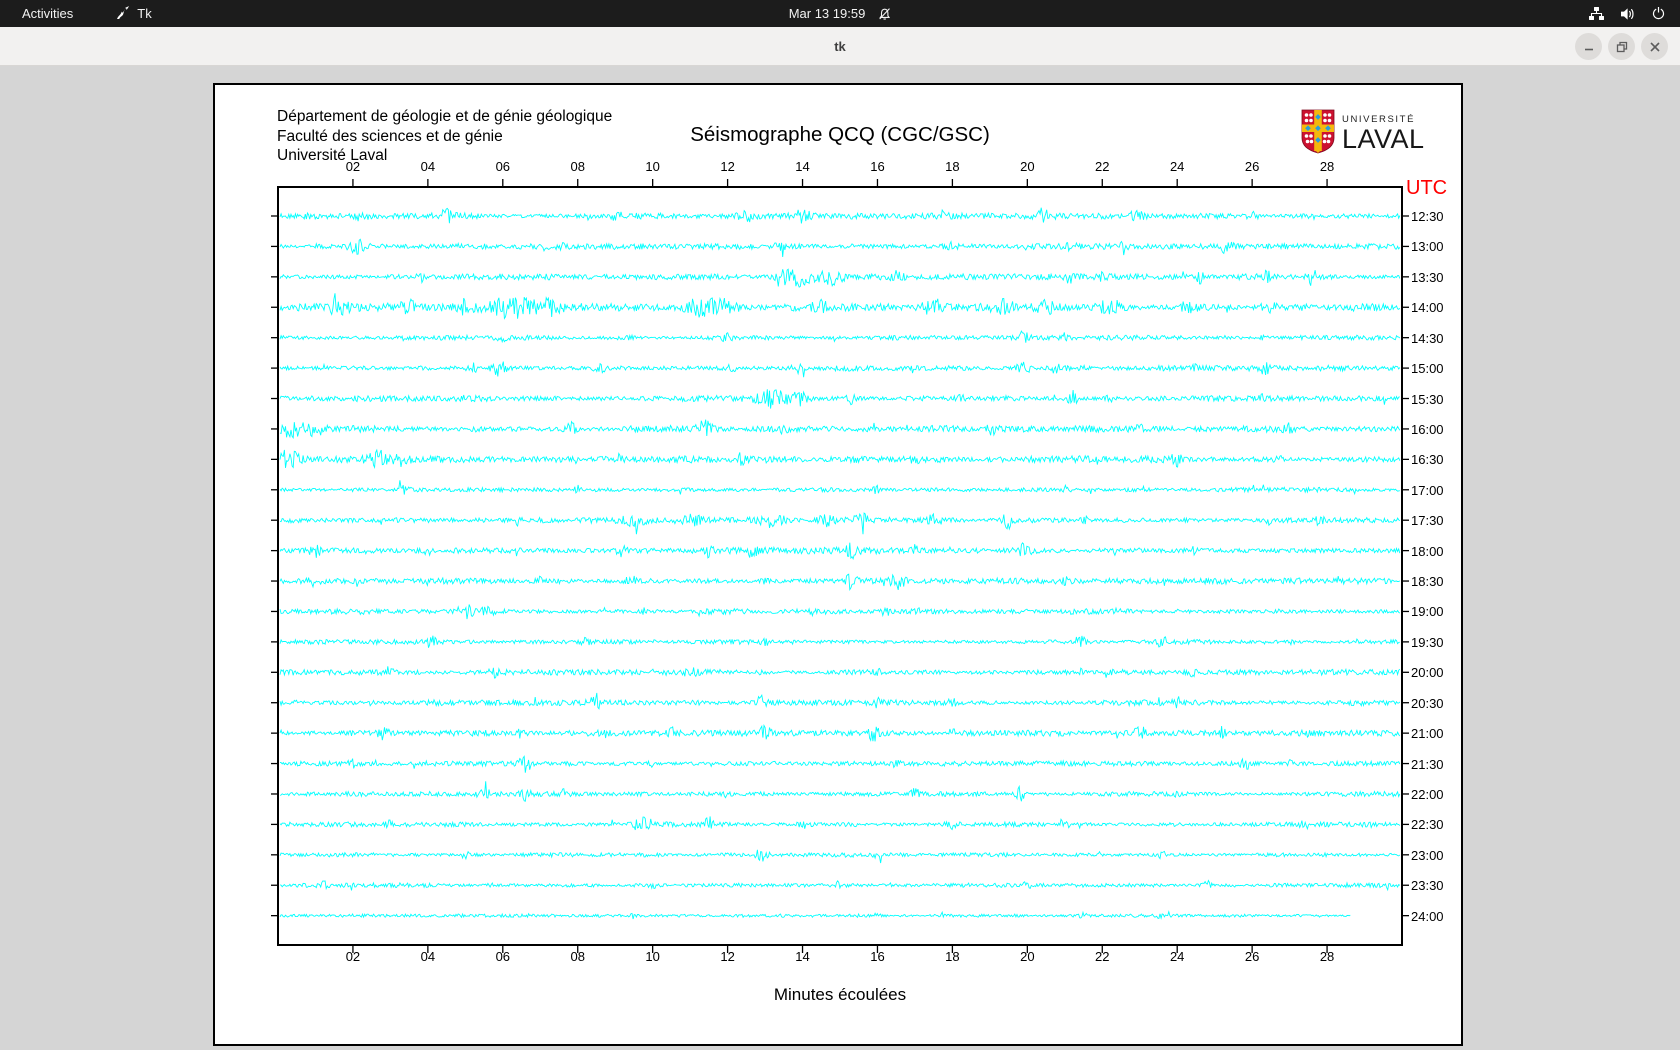  Describe the element at coordinates (840, 551) in the screenshot. I see `seismic-trace-18:00` at that location.